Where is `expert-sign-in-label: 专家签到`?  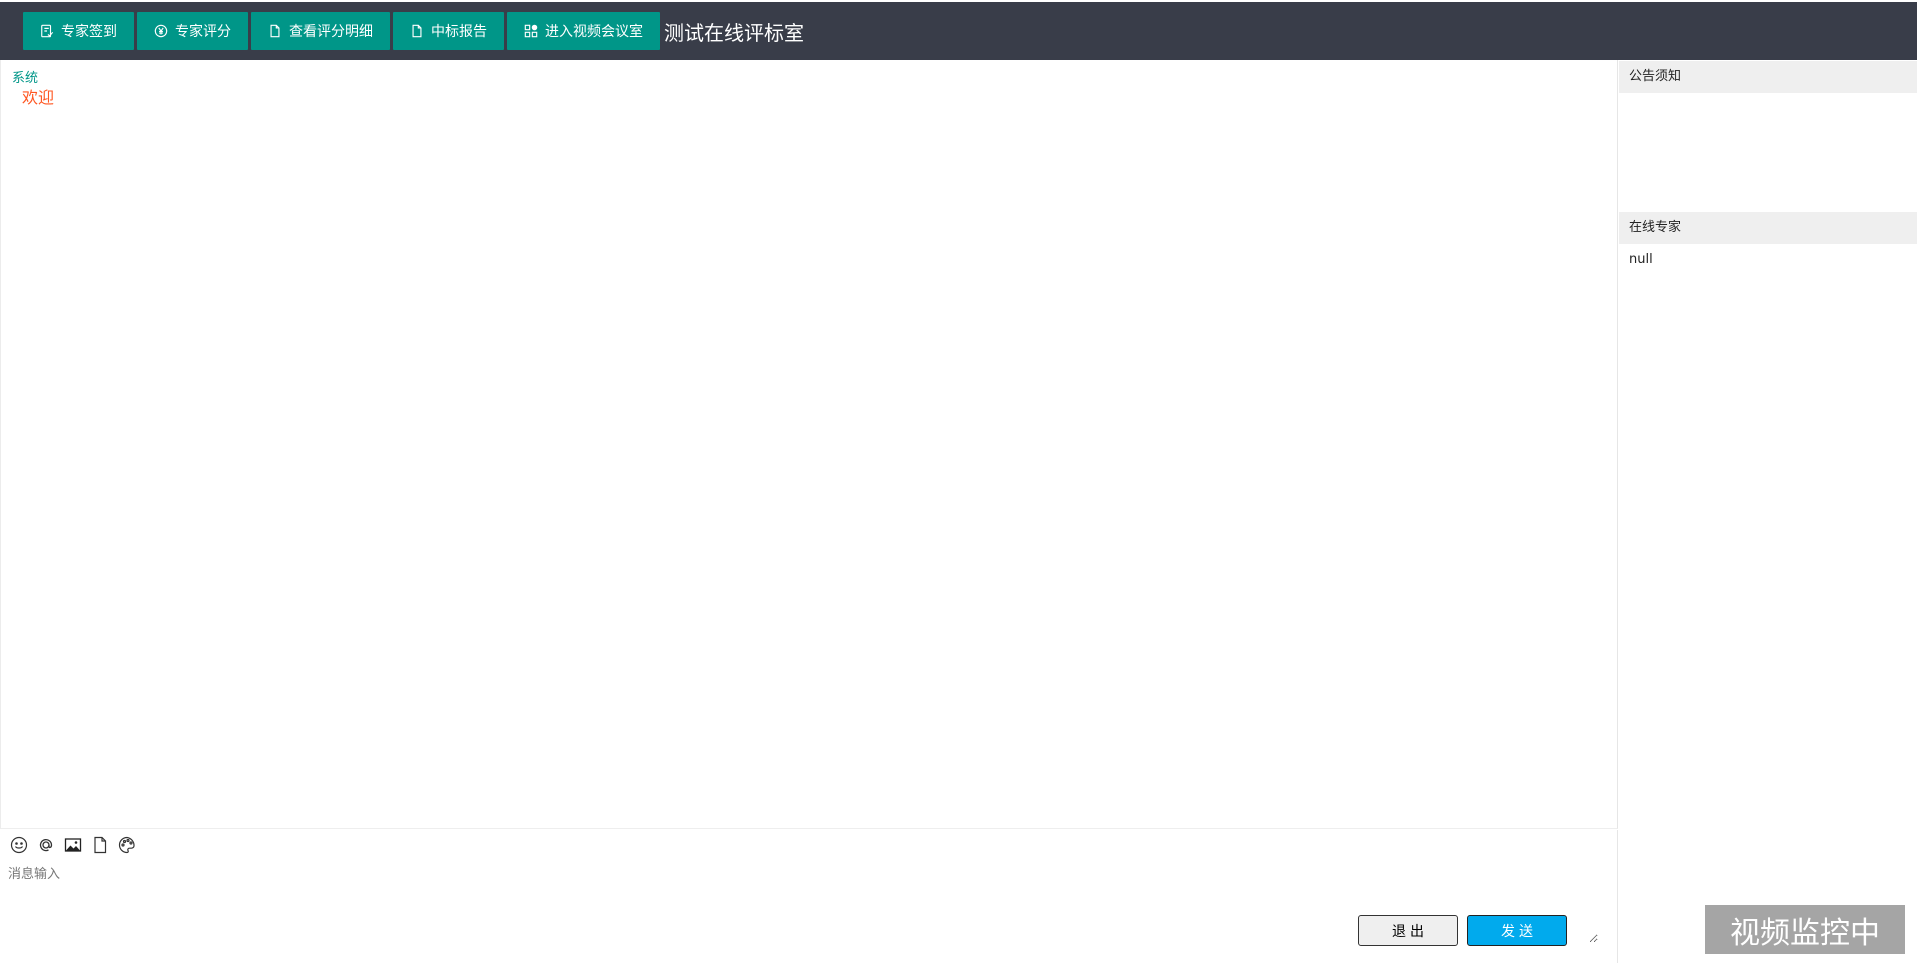 expert-sign-in-label: 专家签到 is located at coordinates (89, 32).